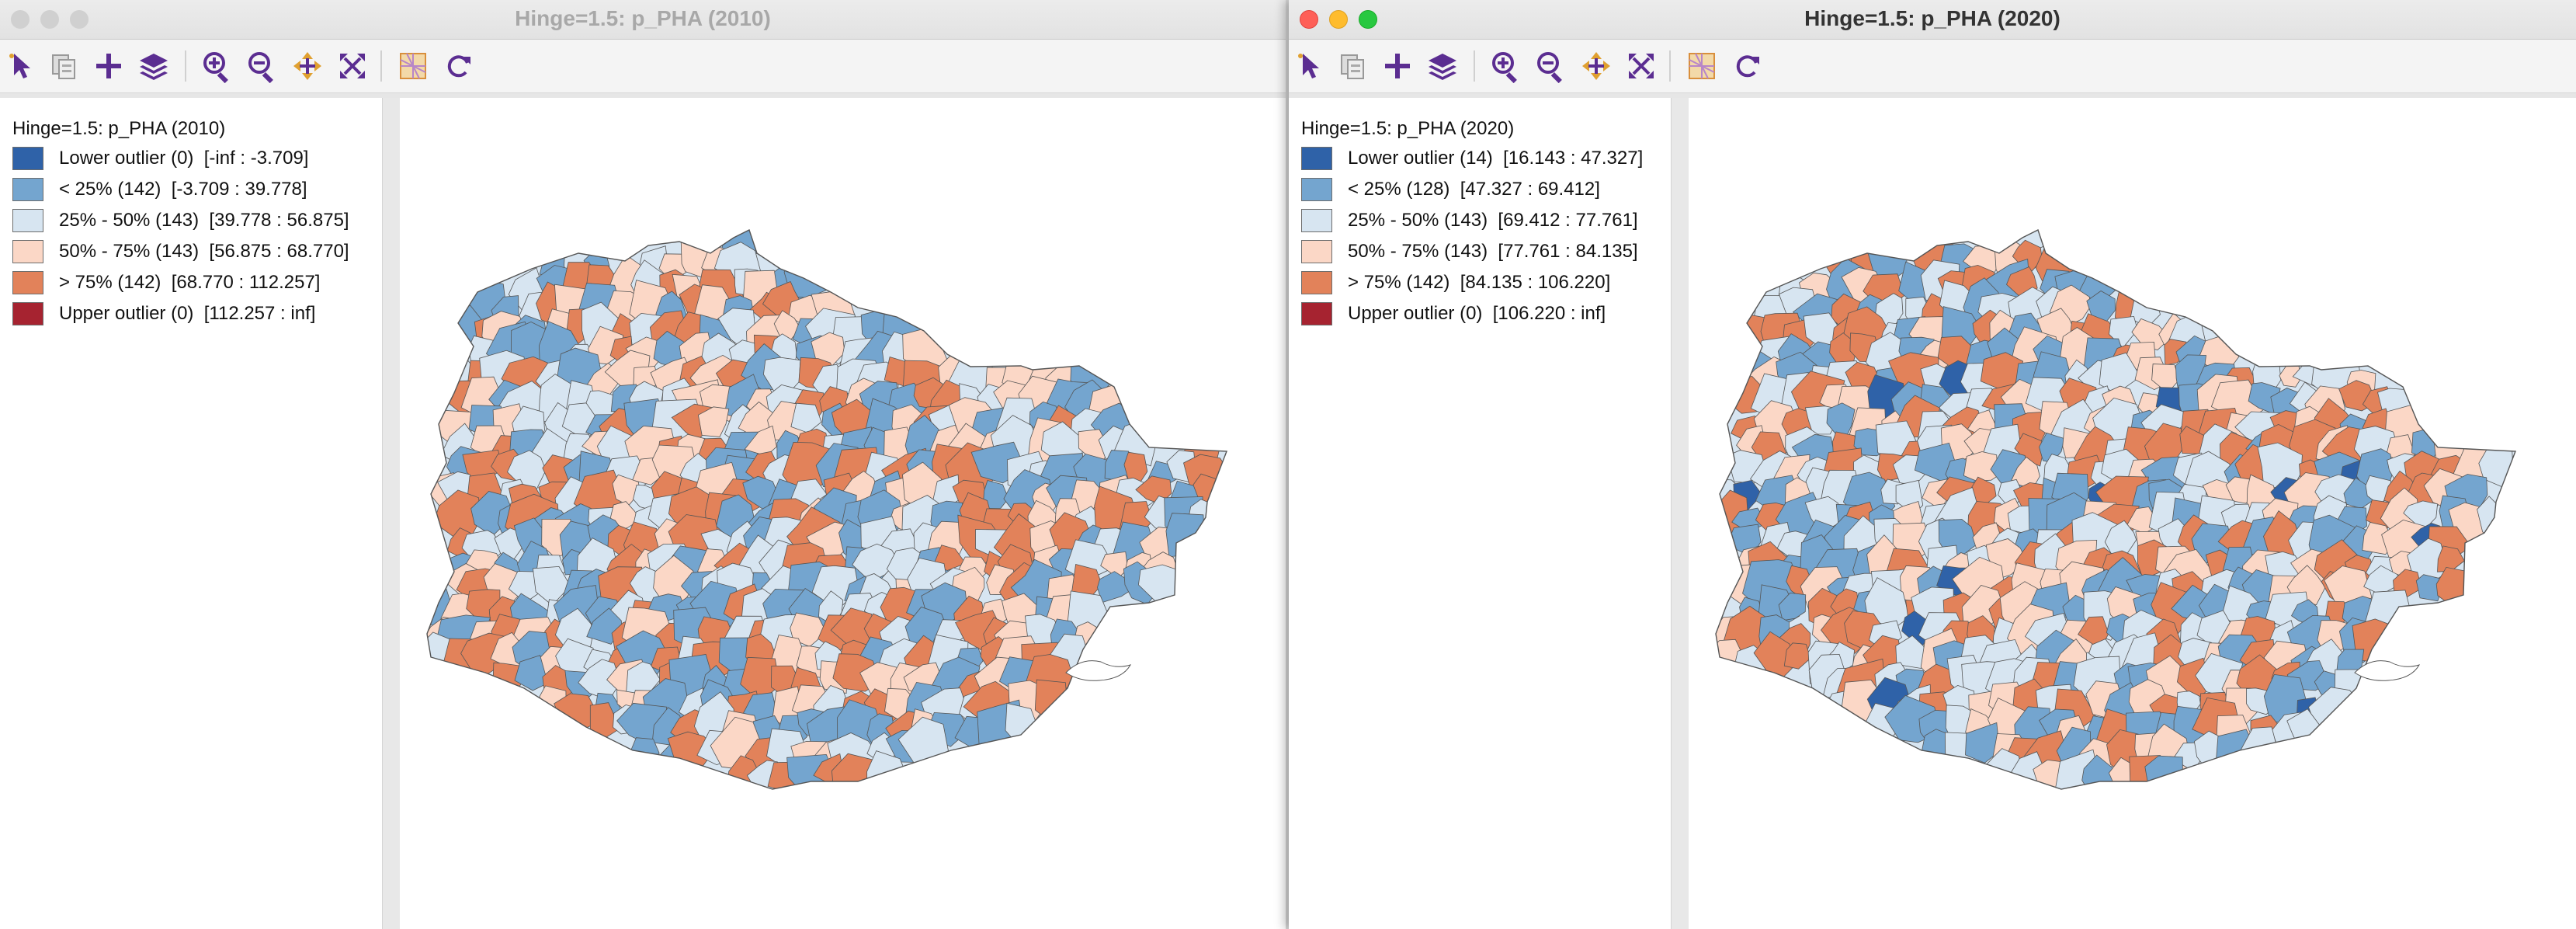 This screenshot has height=929, width=2576. I want to click on legend-title: Hinge=1.5: p_PHA (2020), so click(1408, 128).